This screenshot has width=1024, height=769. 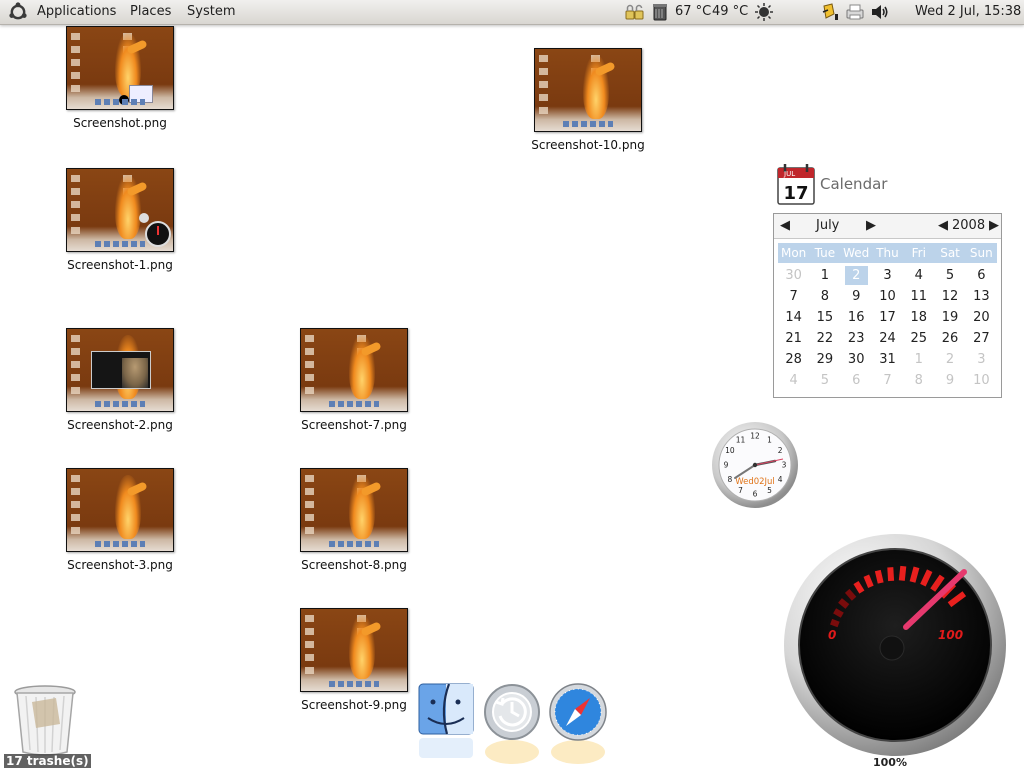 I want to click on clock-numeral: 5, so click(x=769, y=490).